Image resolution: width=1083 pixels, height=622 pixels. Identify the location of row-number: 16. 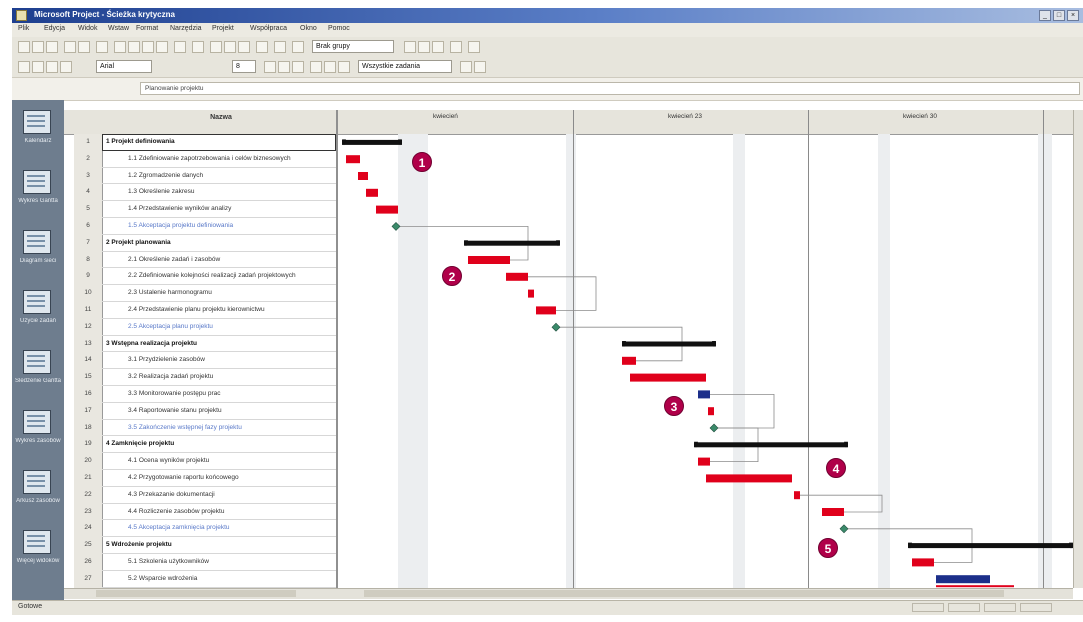
(88, 394).